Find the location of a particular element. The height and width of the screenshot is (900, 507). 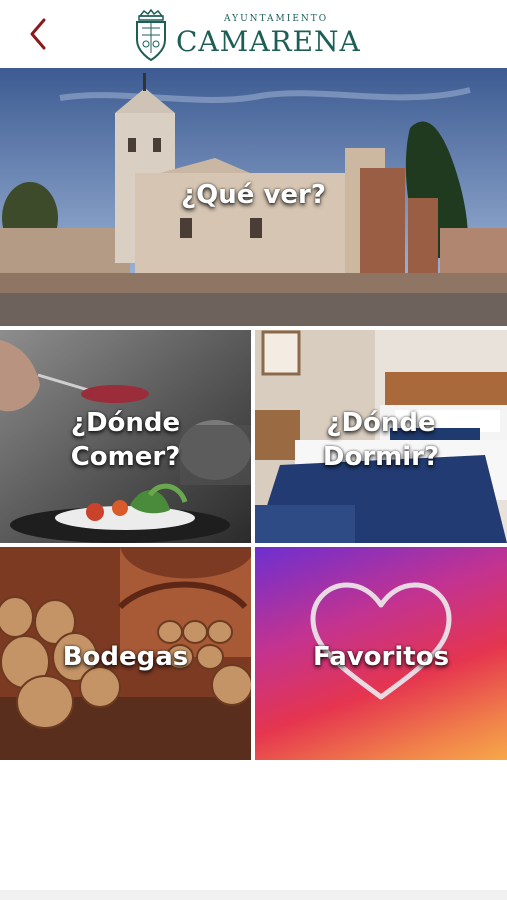

app-header: AYUNTAMIENTO CAMARENA is located at coordinates (253, 34).